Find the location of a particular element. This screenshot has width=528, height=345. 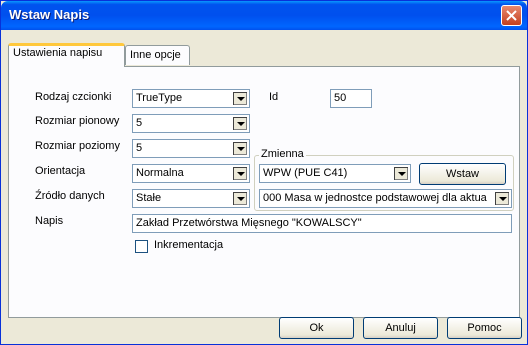

text-label: Napis is located at coordinates (49, 221).